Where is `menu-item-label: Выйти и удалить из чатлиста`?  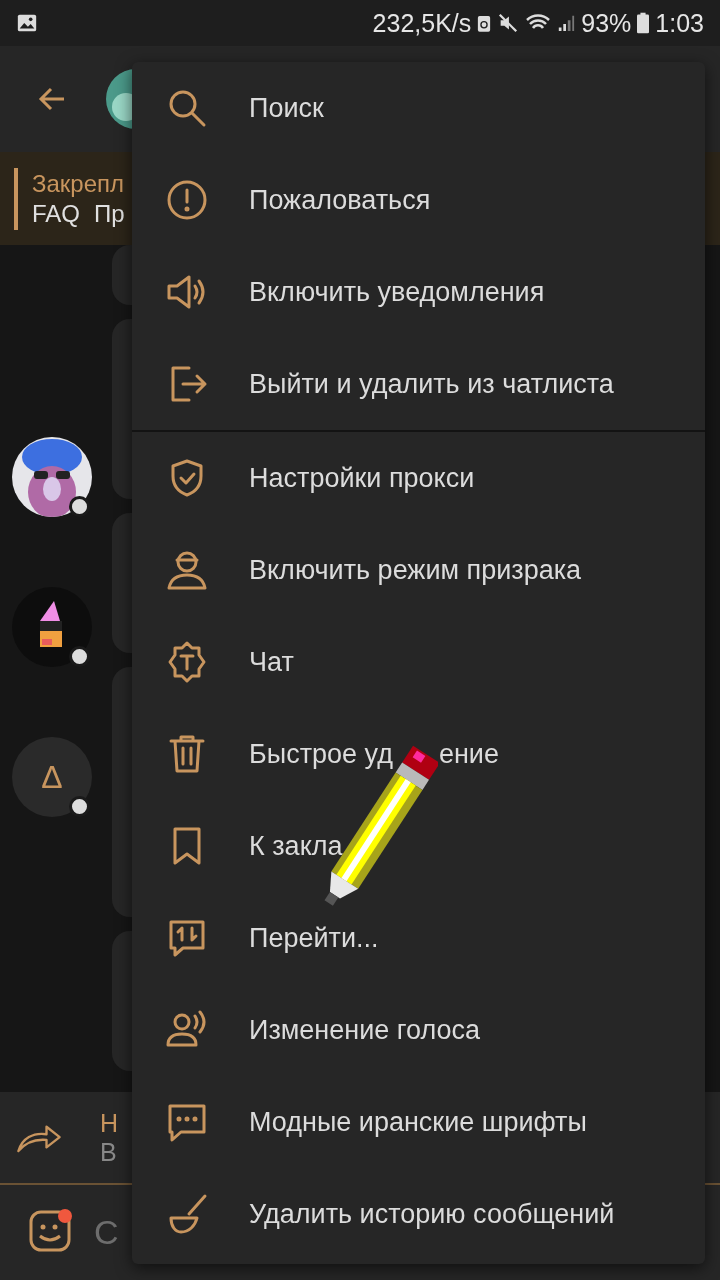
menu-item-label: Выйти и удалить из чатлиста is located at coordinates (431, 384).